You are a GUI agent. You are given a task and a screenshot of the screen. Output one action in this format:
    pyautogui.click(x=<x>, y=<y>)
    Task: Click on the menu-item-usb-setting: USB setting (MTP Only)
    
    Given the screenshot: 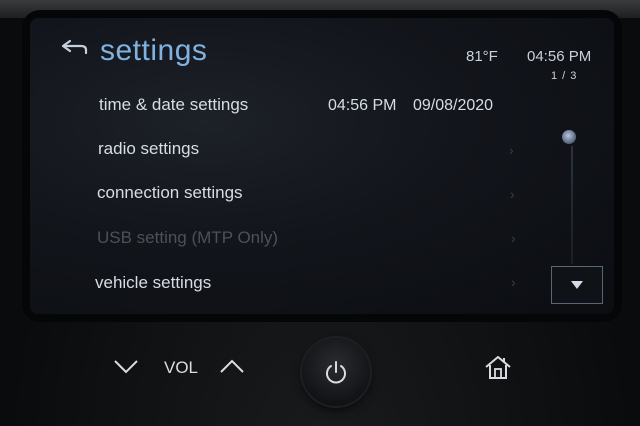 What is the action you would take?
    pyautogui.click(x=187, y=238)
    